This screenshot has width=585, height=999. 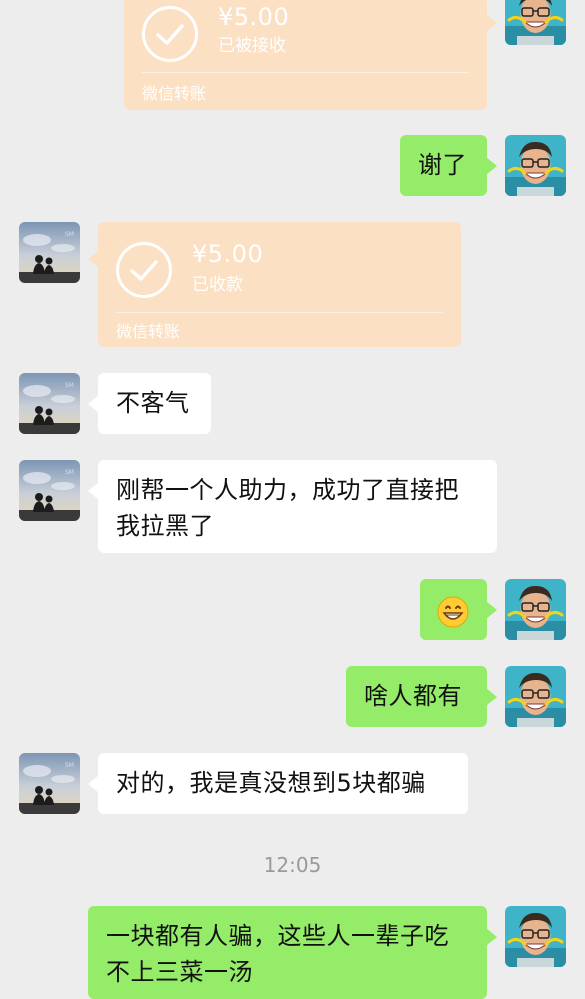 What do you see at coordinates (252, 46) in the screenshot?
I see `transfer-status: 已被接收` at bounding box center [252, 46].